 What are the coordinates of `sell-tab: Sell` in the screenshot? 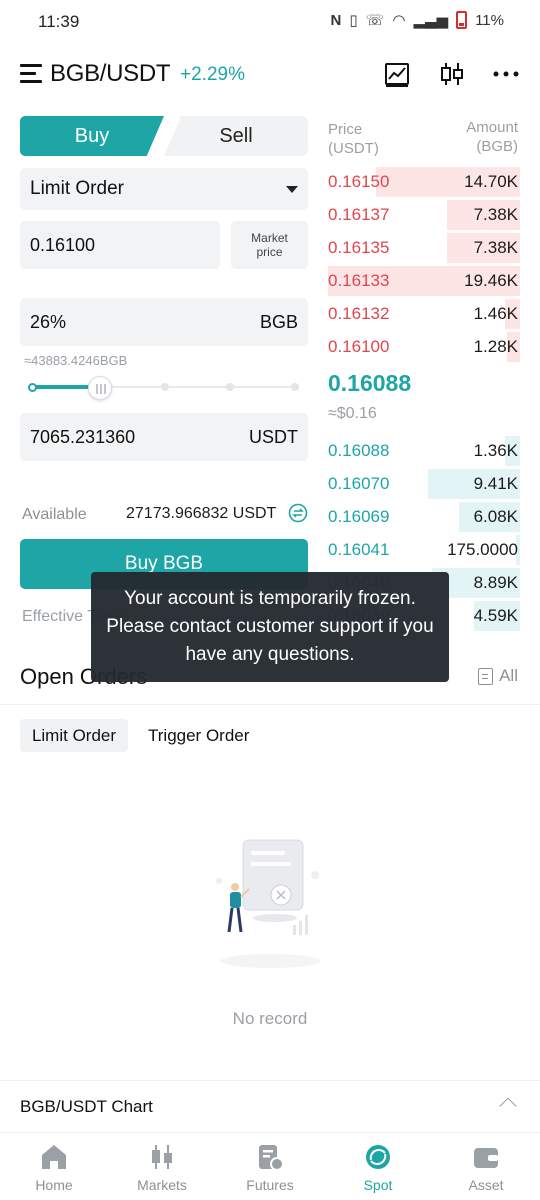 It's located at (236, 136).